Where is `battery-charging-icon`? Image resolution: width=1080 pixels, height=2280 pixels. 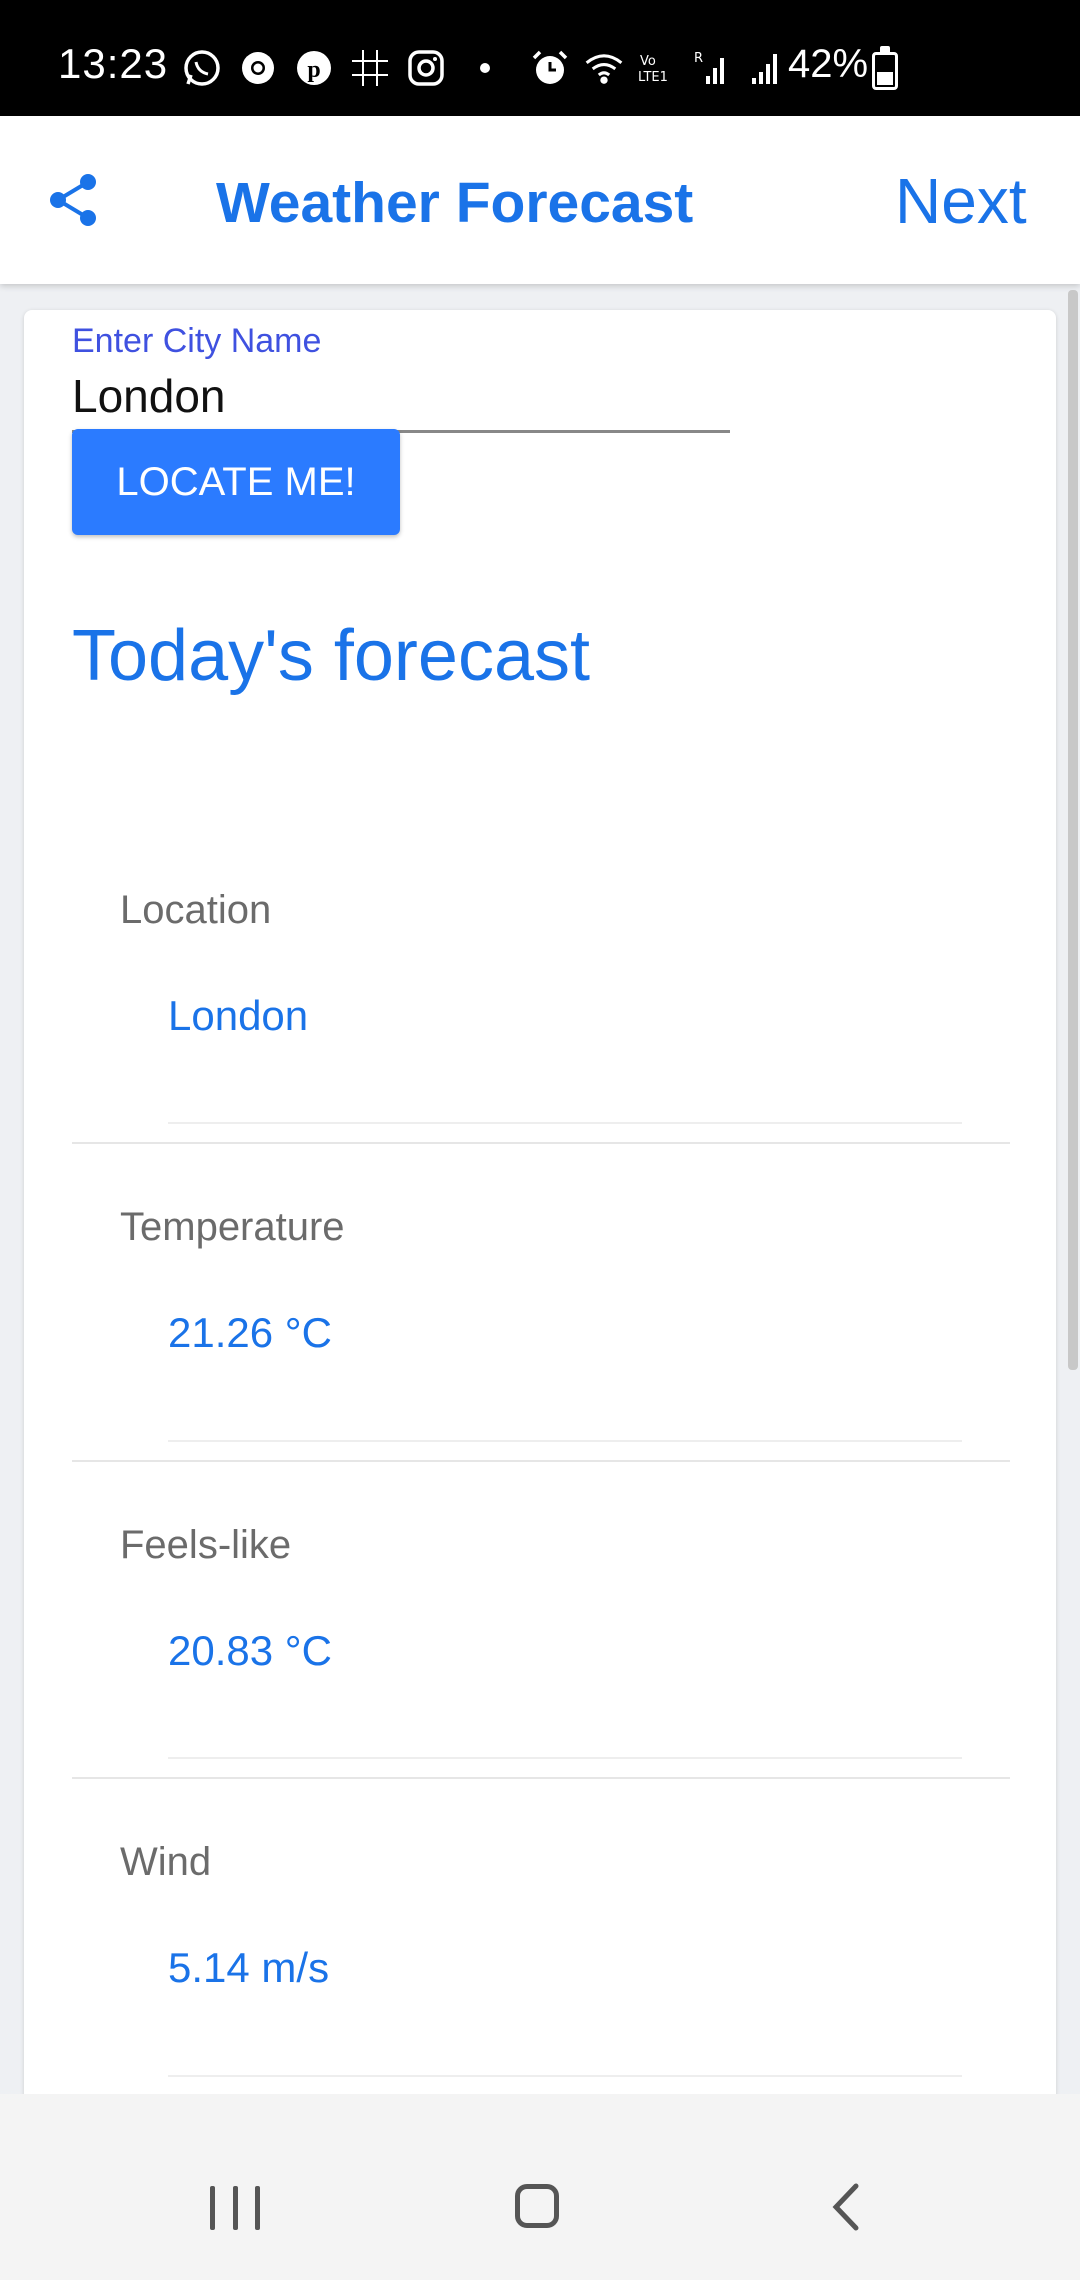 battery-charging-icon is located at coordinates (885, 68).